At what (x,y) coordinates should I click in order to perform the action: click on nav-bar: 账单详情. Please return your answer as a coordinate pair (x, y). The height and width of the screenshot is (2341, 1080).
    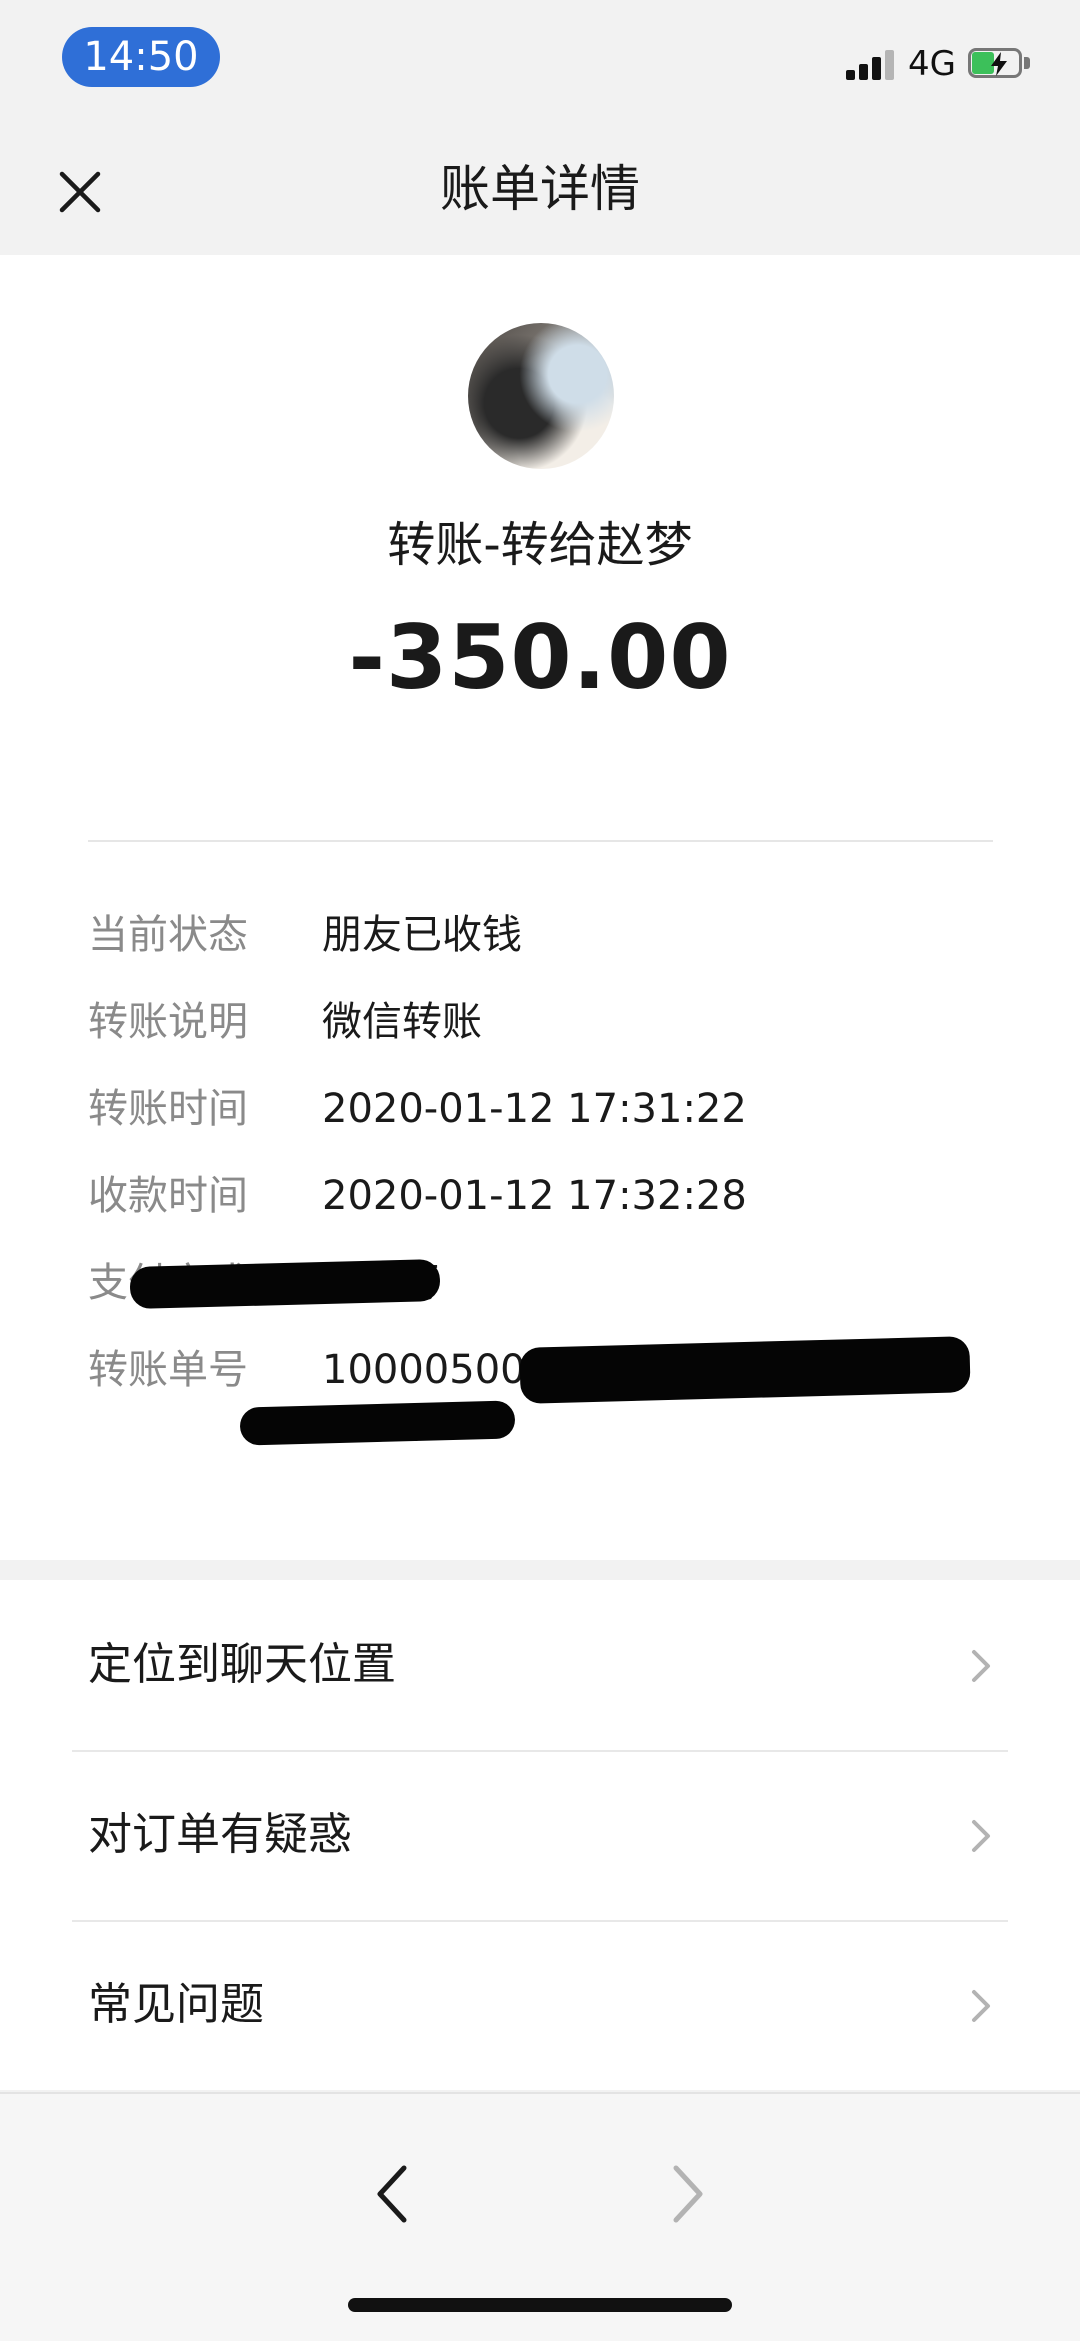
    Looking at the image, I should click on (540, 182).